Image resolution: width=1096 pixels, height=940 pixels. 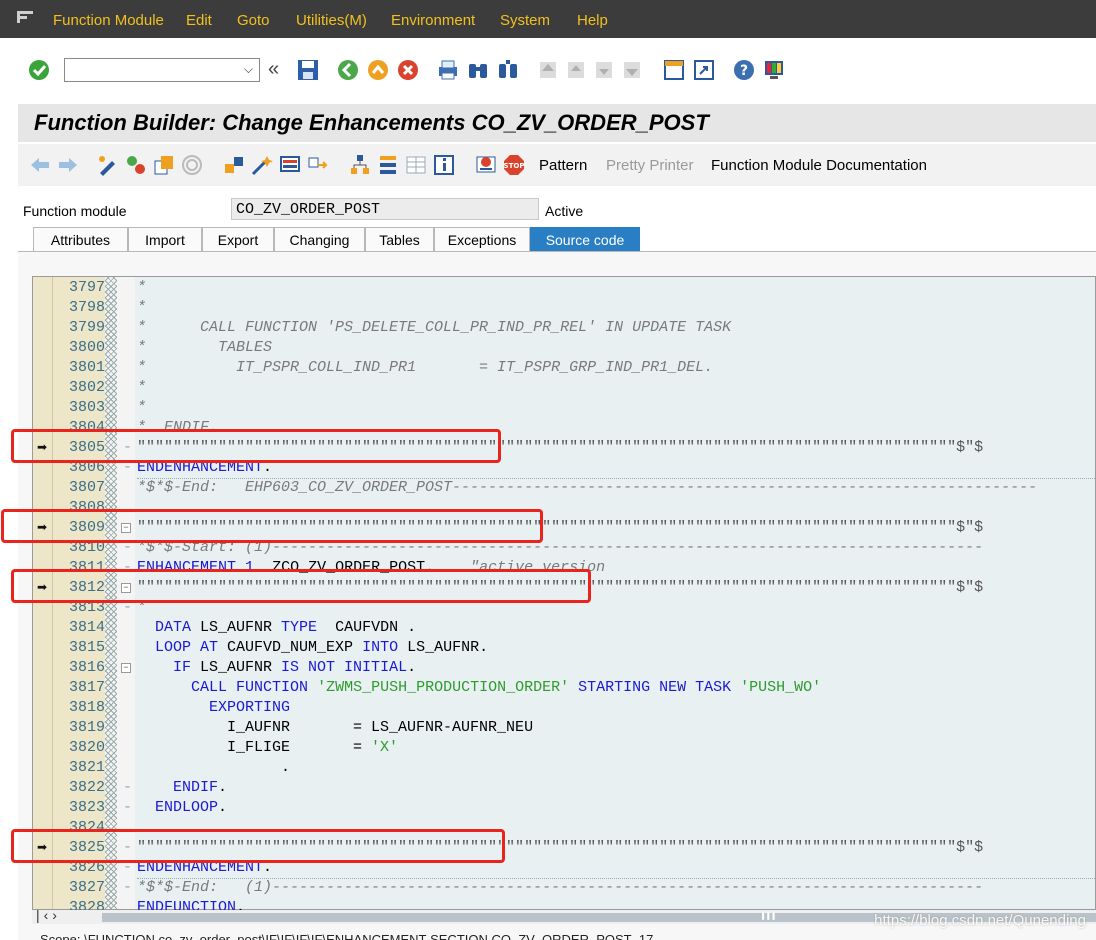 I want to click on activate-icon, so click(x=234, y=165).